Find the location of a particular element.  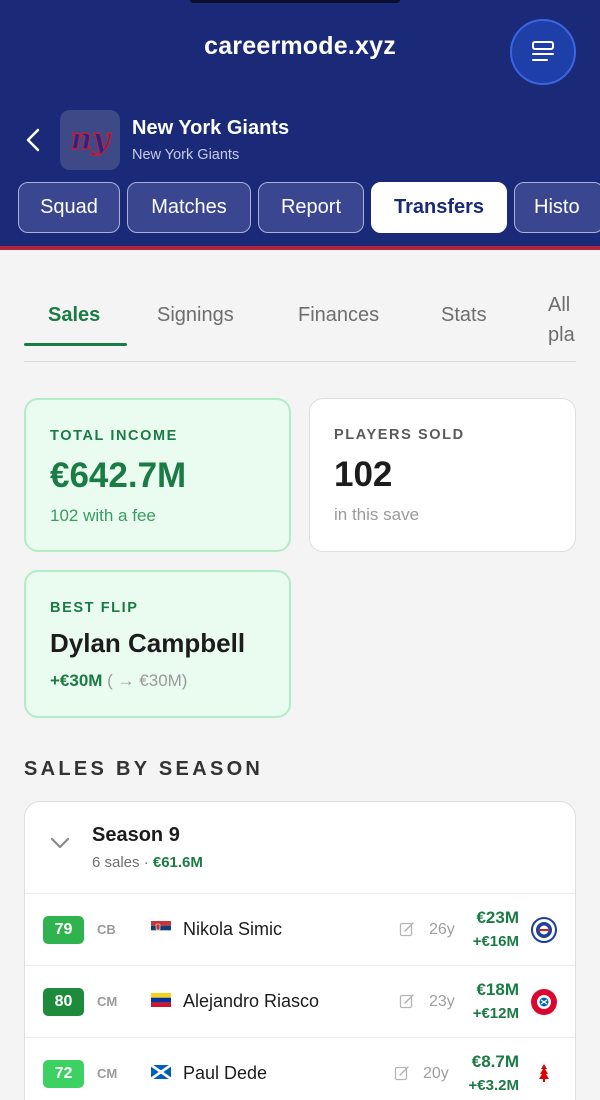

sale-profit: +€16M is located at coordinates (495, 941).